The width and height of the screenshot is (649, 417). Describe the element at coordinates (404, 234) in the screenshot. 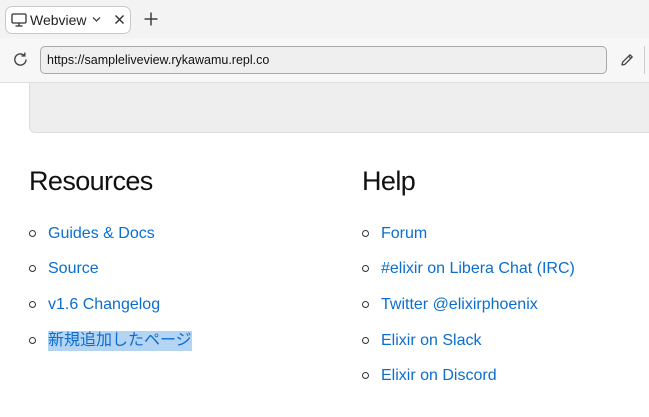

I see `link-forum: Forum` at that location.